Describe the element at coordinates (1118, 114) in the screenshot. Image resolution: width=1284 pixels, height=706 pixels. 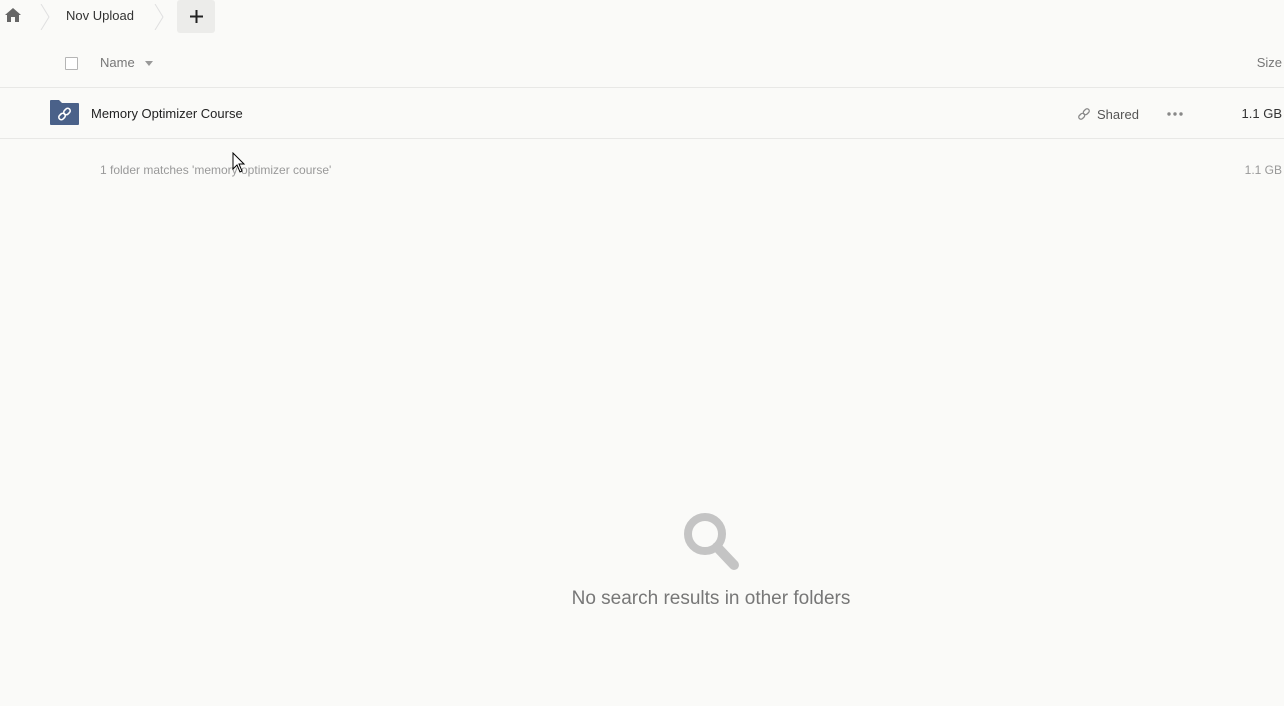
I see `shared-label: Shared` at that location.